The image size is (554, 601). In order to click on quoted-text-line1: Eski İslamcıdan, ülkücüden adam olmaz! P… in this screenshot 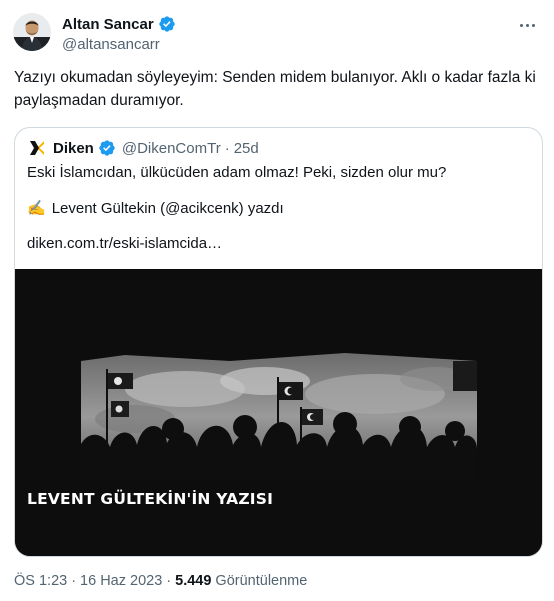, I will do `click(237, 172)`.